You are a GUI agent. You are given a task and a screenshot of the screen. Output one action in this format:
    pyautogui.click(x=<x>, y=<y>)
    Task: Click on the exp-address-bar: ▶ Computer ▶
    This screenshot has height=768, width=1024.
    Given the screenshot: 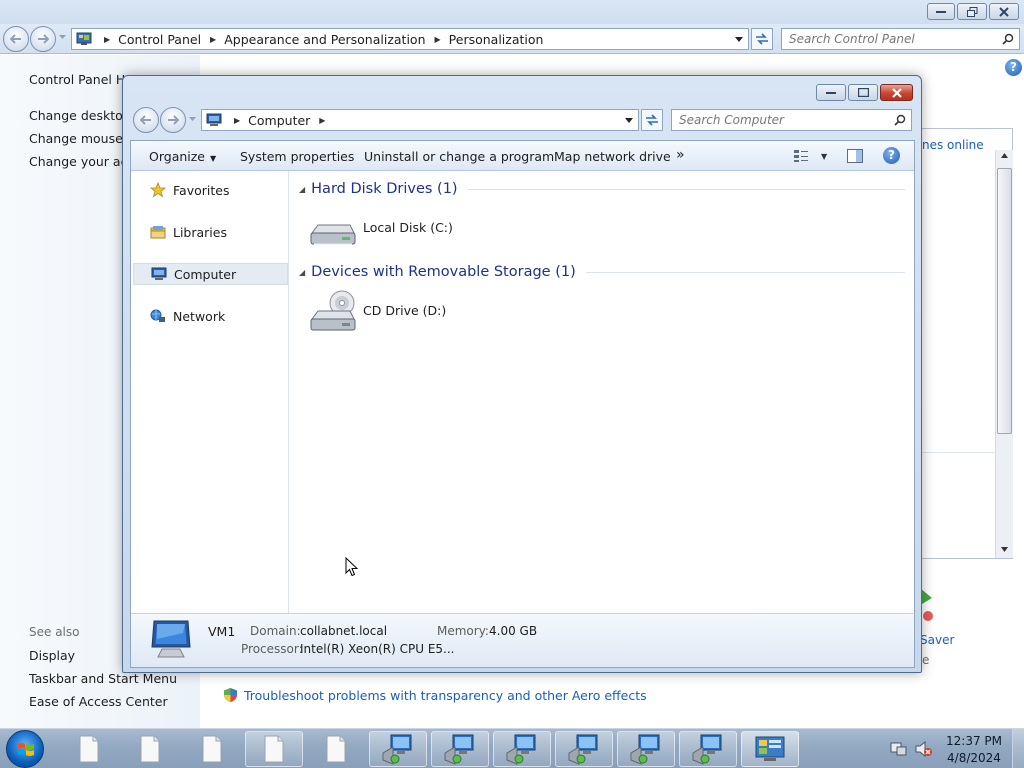 What is the action you would take?
    pyautogui.click(x=420, y=120)
    